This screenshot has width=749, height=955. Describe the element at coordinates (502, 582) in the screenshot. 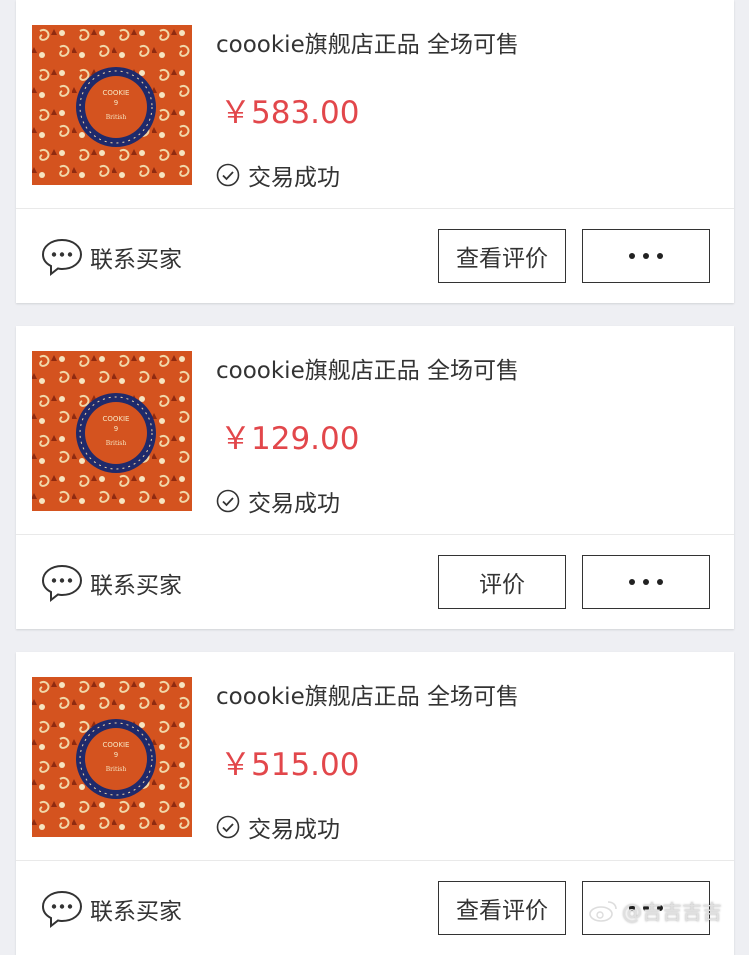

I see `review-button: 评价` at that location.